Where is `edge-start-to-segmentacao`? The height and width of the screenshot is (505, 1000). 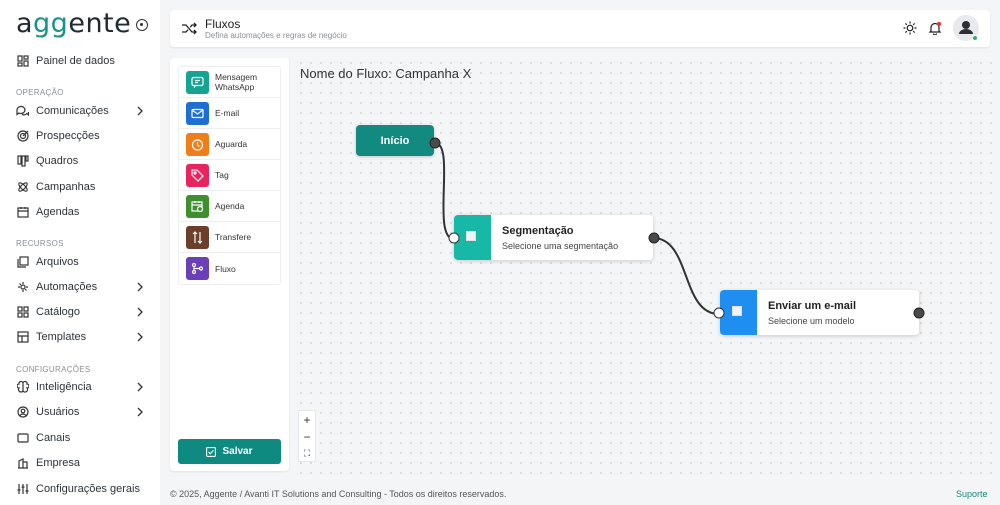 edge-start-to-segmentacao is located at coordinates (444, 191).